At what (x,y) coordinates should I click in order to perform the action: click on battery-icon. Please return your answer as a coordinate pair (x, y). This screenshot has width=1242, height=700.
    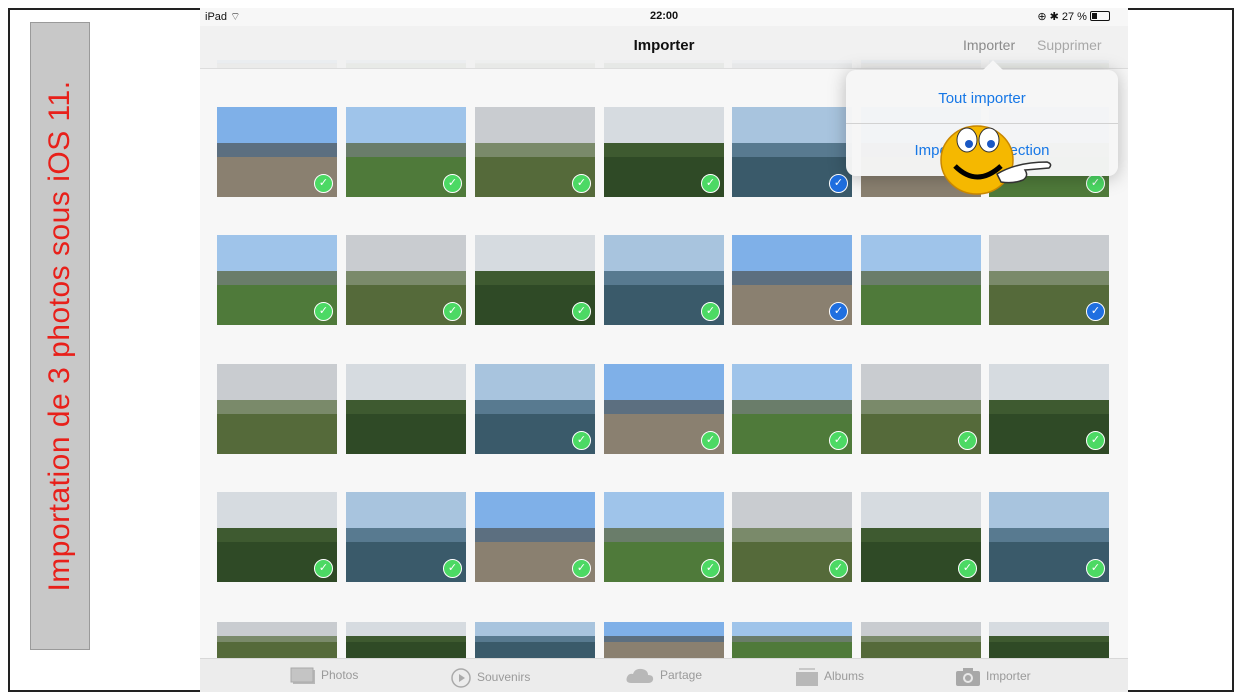
    Looking at the image, I should click on (1100, 16).